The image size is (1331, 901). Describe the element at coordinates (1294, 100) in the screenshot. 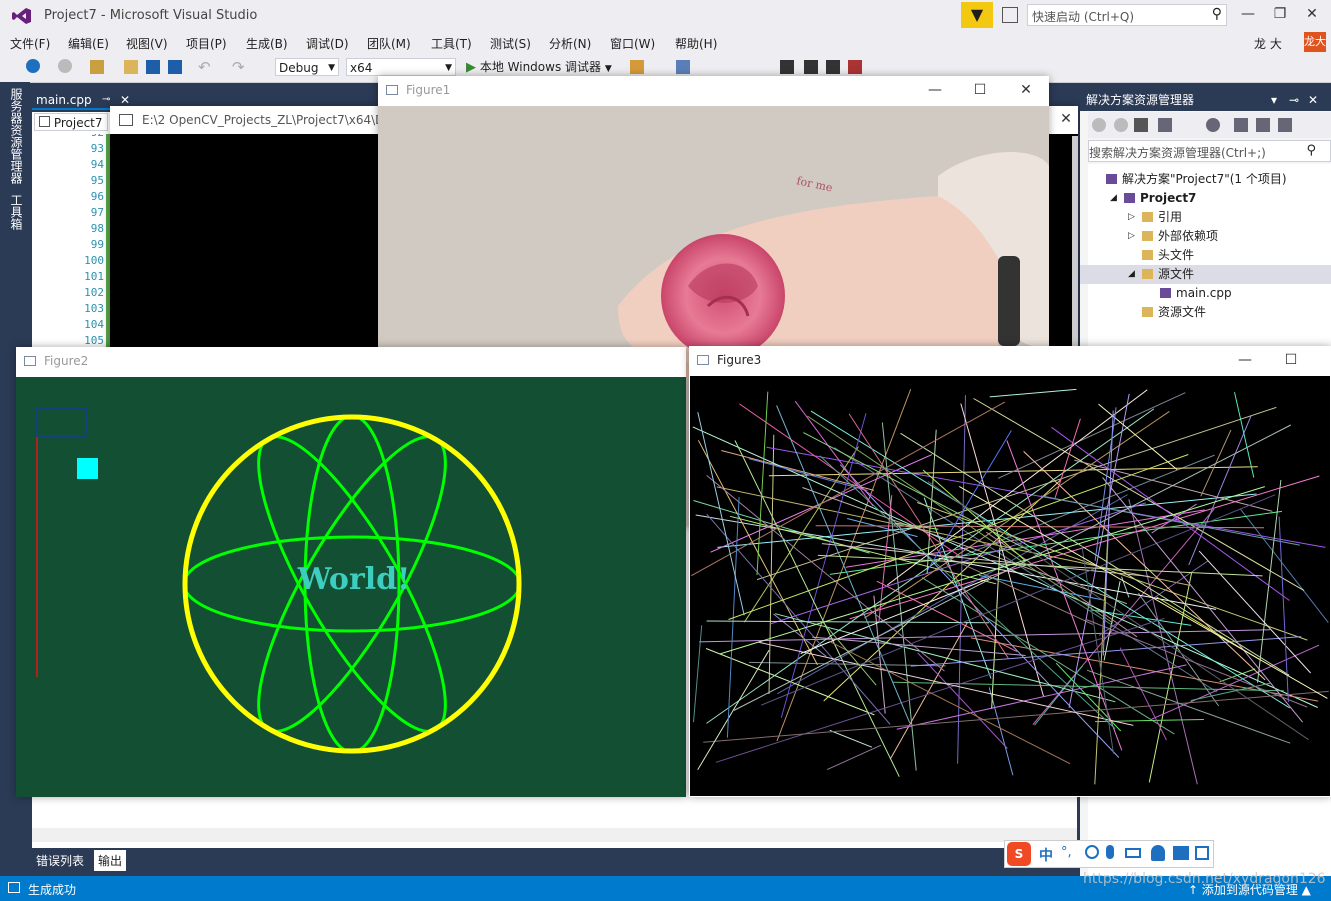

I see `pin-icon: ⊸` at that location.